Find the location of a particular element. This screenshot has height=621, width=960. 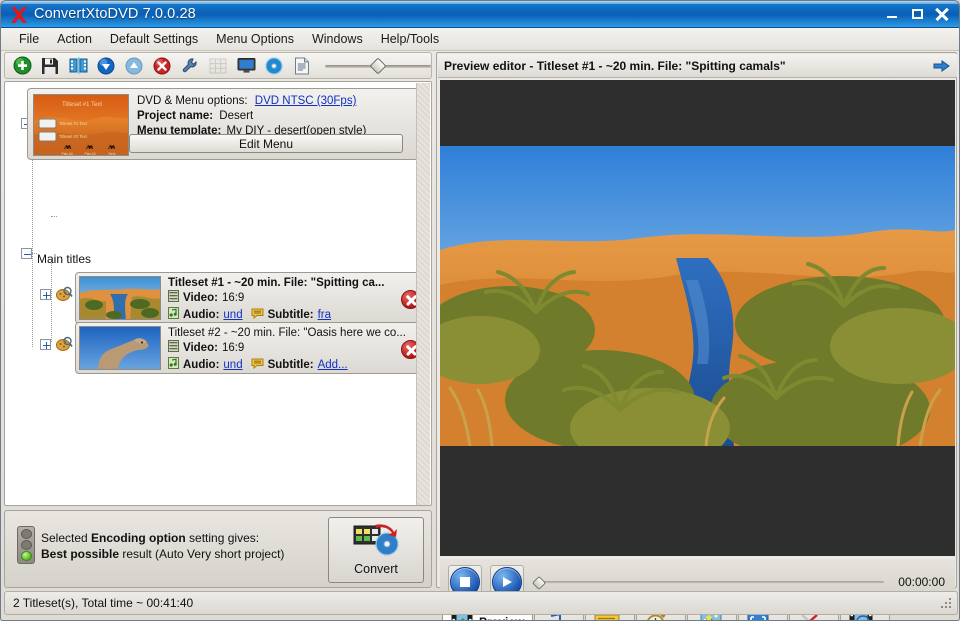

titleset-1-audio-label: Audio: is located at coordinates (201, 315).